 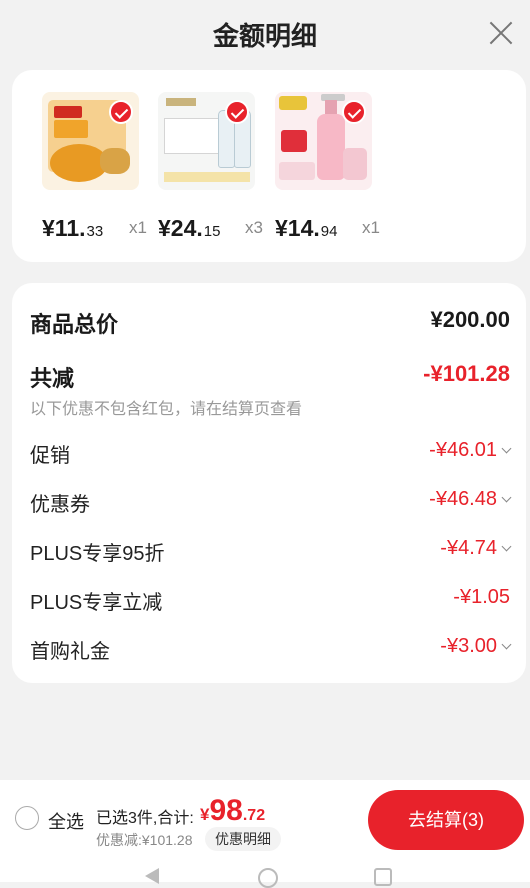 What do you see at coordinates (145, 818) in the screenshot?
I see `selected-info: 已选3件,合计:` at bounding box center [145, 818].